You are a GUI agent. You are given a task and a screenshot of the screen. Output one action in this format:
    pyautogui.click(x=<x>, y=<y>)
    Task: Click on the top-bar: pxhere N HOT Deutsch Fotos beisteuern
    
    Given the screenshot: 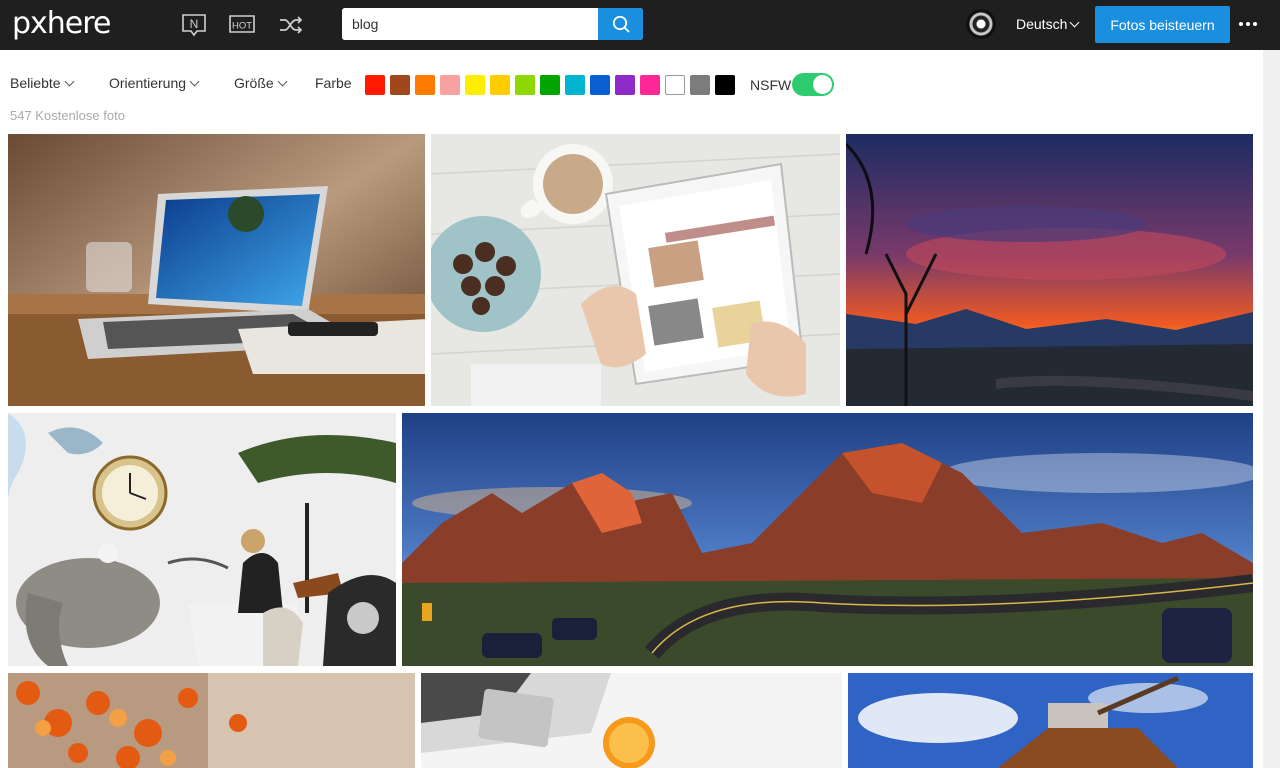 What is the action you would take?
    pyautogui.click(x=640, y=25)
    